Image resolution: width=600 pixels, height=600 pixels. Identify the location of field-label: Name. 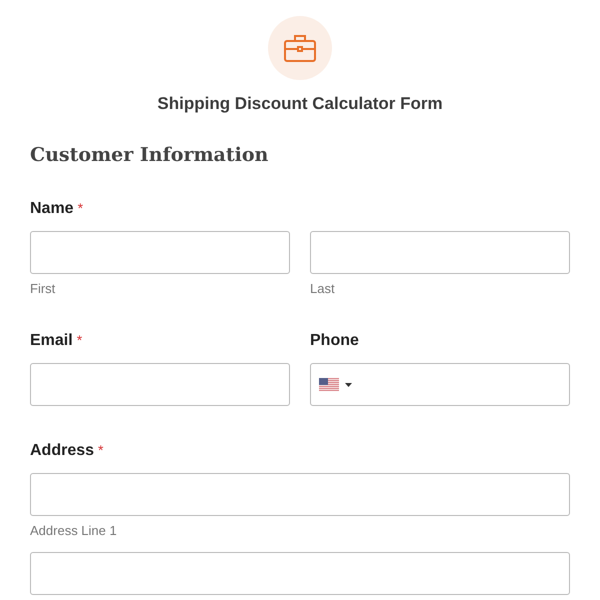
(52, 209).